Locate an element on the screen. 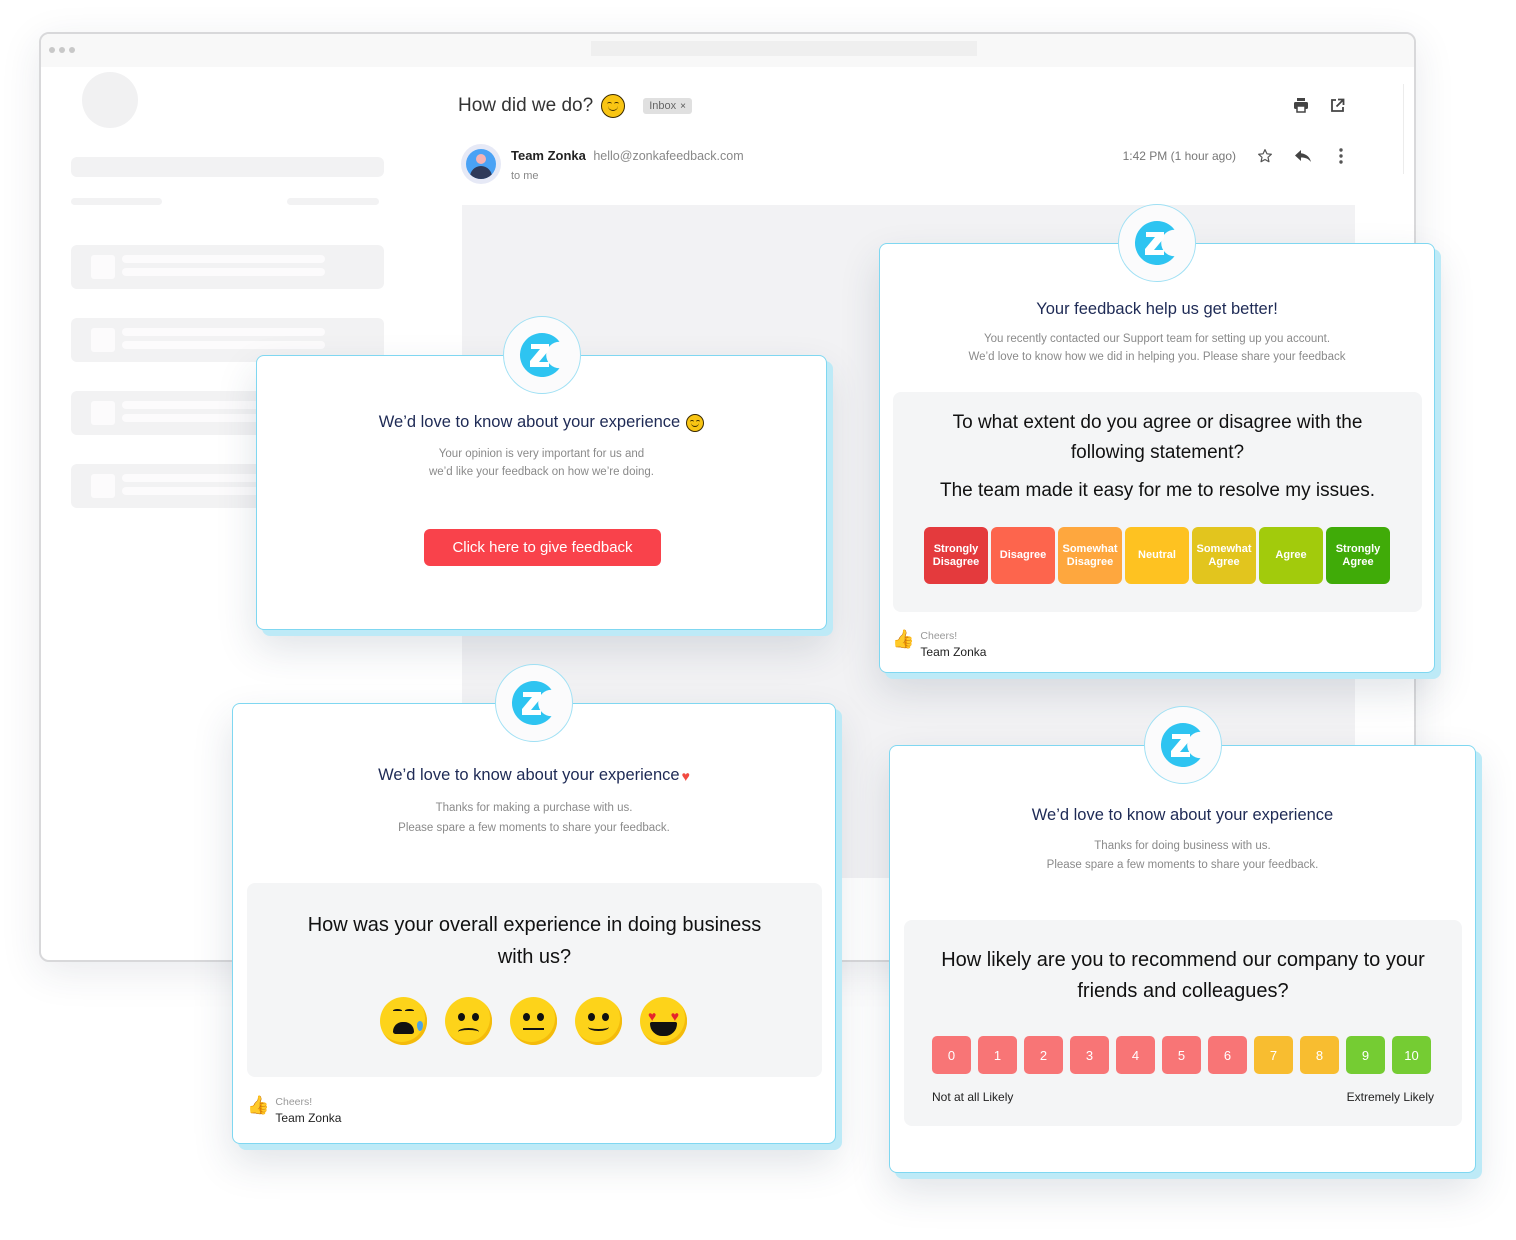 Image resolution: width=1516 pixels, height=1240 pixels. likert-option: Strongly Agree is located at coordinates (1358, 555).